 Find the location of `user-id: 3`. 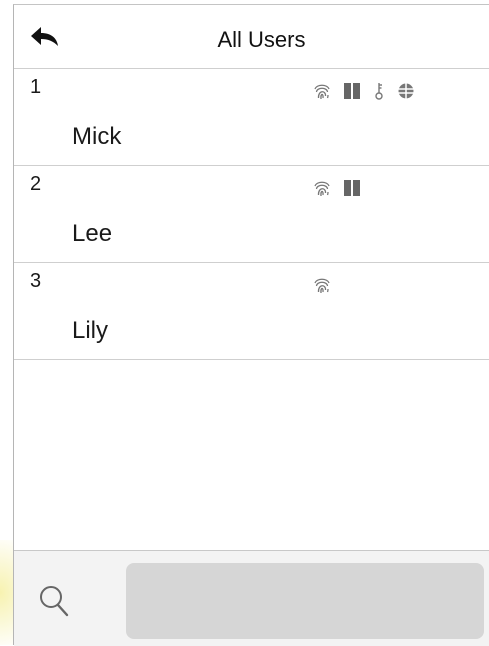

user-id: 3 is located at coordinates (36, 281).